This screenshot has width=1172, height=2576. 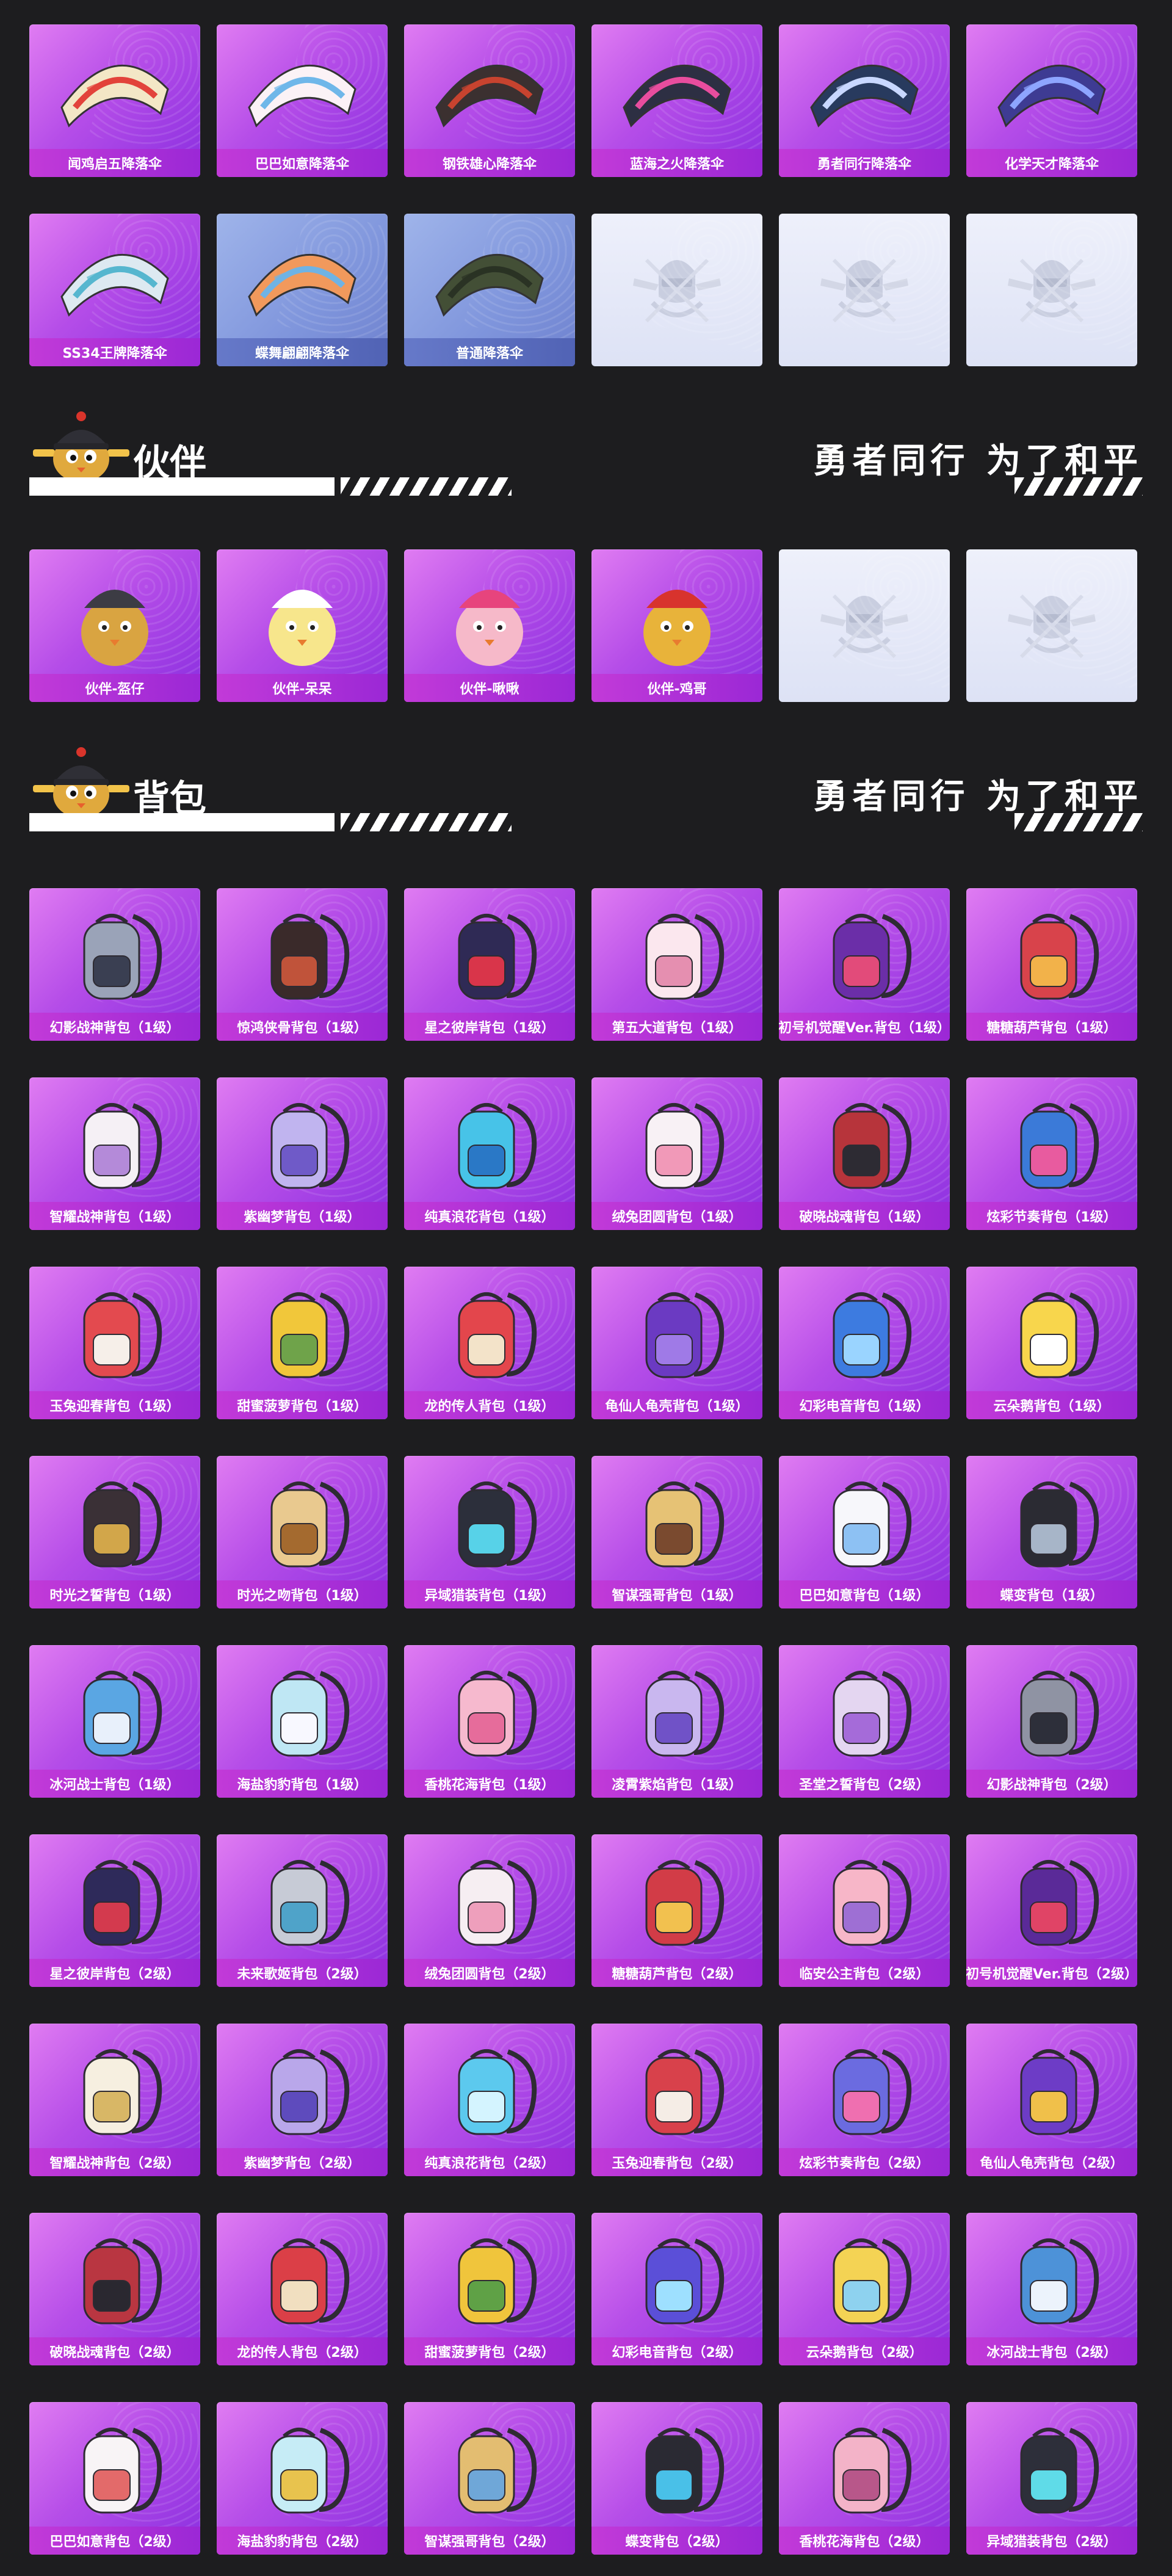 I want to click on backpack-card: 海盐豹豹背包（1级）, so click(x=302, y=1721).